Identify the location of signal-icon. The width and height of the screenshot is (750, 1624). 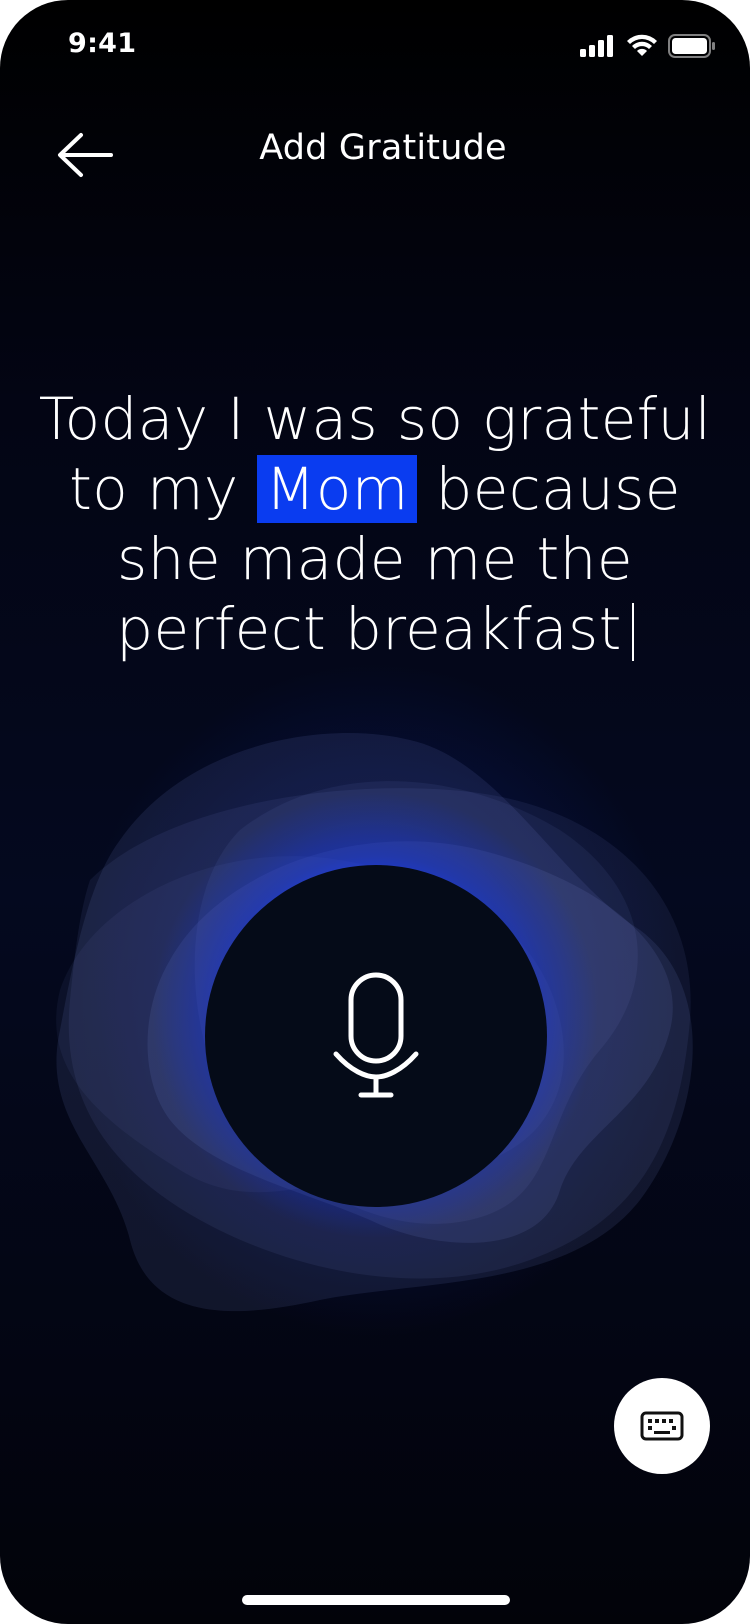
(596, 46).